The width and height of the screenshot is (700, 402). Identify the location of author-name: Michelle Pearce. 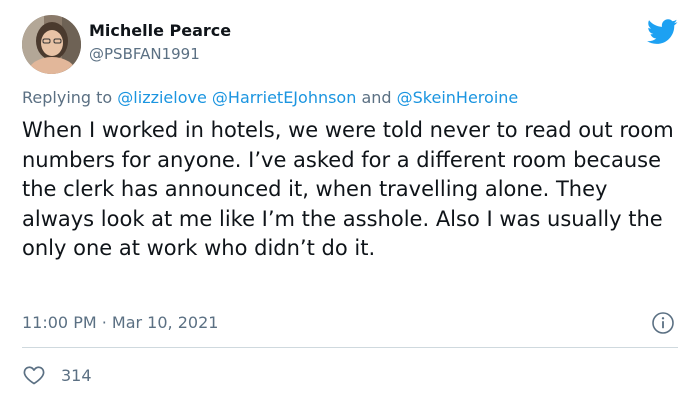
(160, 30).